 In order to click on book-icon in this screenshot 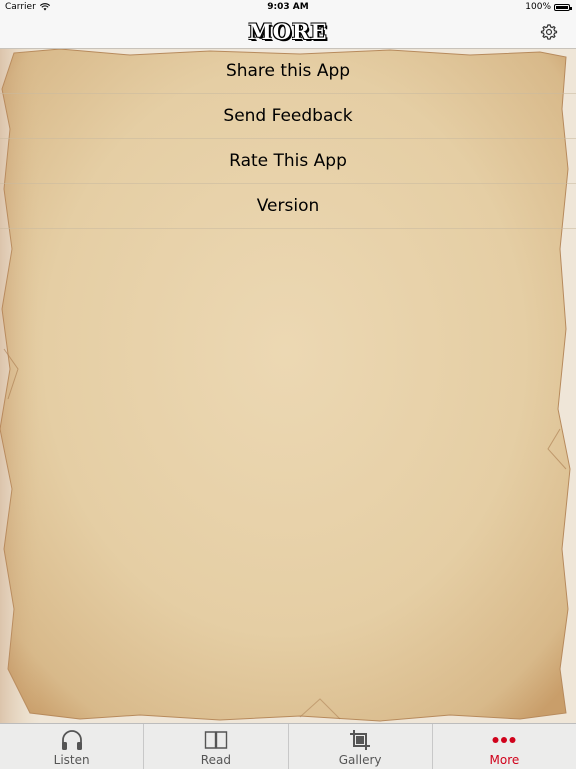, I will do `click(216, 740)`.